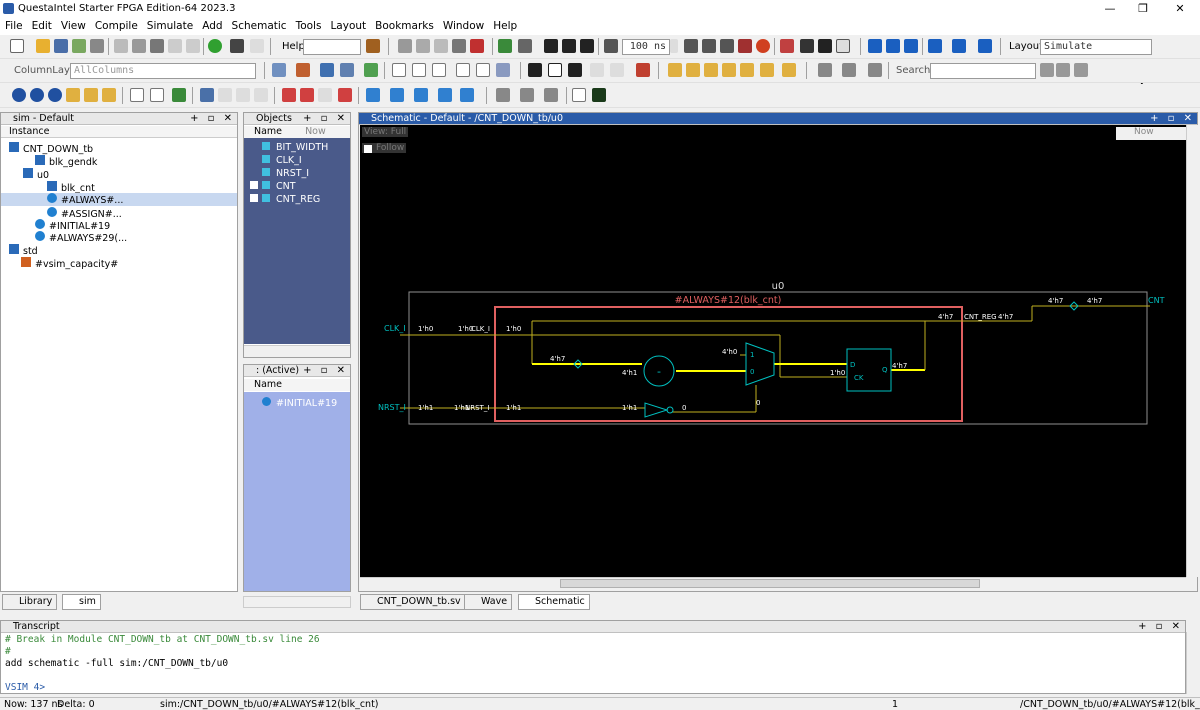  What do you see at coordinates (875, 46) in the screenshot?
I see `step-into-icon` at bounding box center [875, 46].